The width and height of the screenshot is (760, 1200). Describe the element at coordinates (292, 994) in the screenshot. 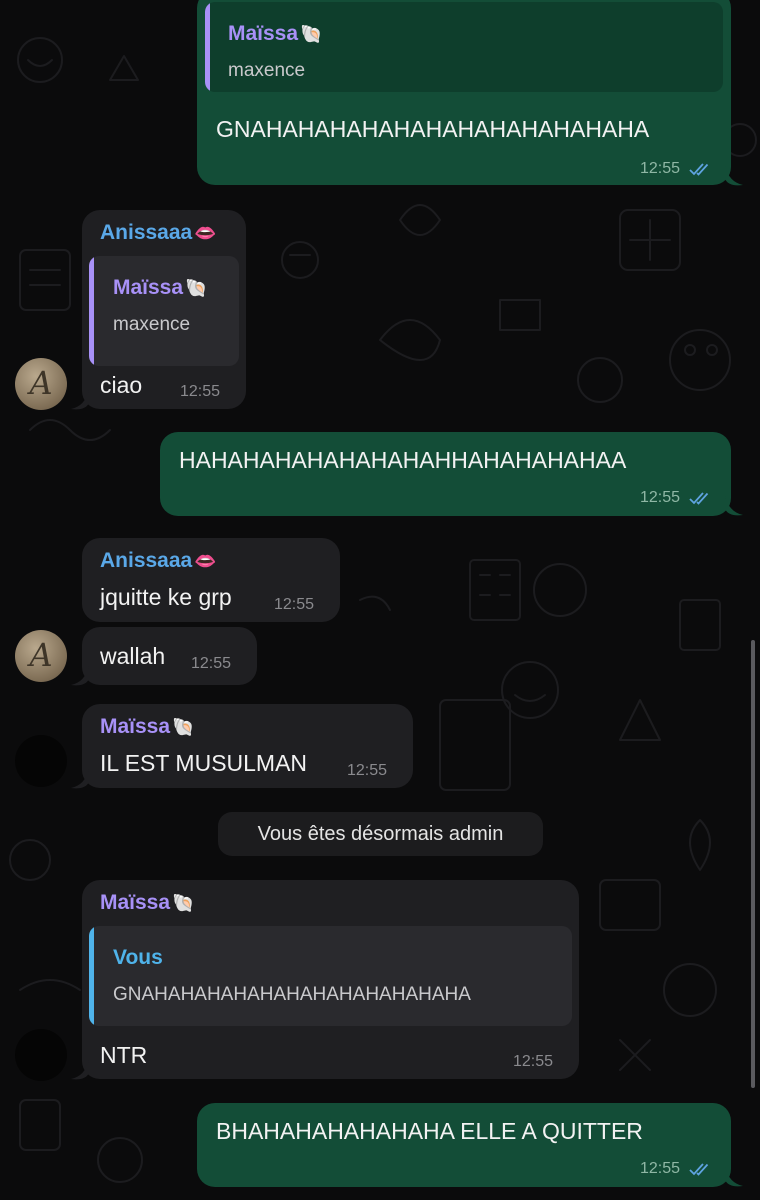

I see `quote-text: GNAHAHAHAHAHAHAHAHAHAHAHAHA` at that location.